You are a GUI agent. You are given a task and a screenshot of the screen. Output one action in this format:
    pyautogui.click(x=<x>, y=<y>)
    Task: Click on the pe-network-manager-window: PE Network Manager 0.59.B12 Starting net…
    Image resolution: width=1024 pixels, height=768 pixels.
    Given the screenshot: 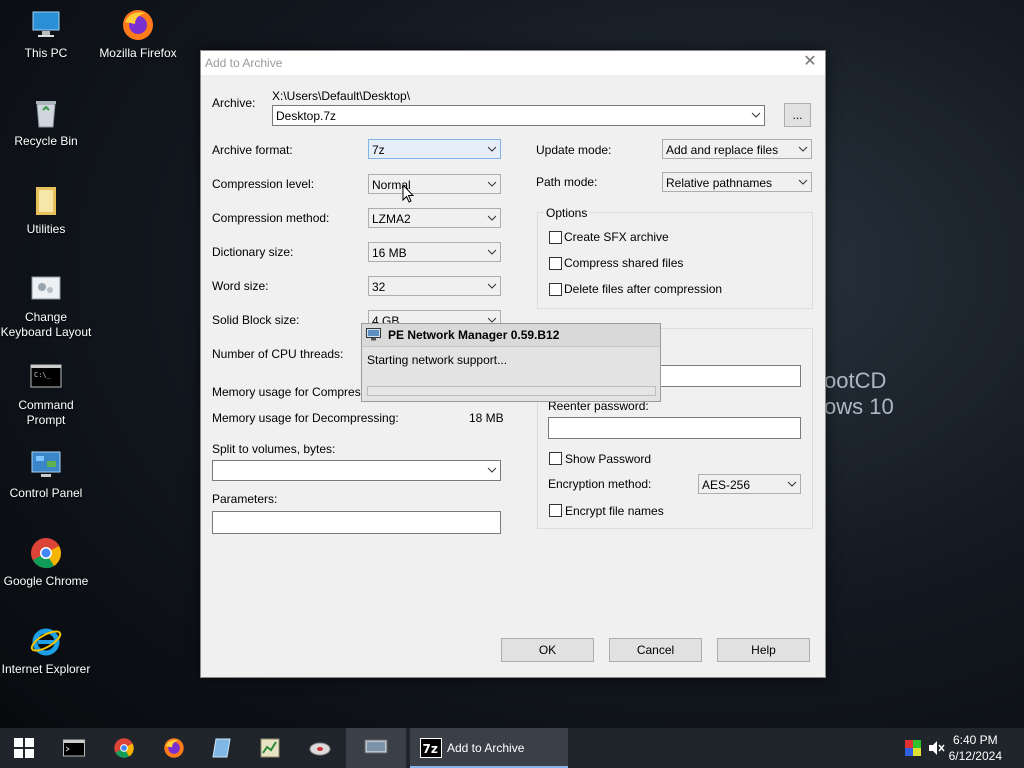 What is the action you would take?
    pyautogui.click(x=511, y=362)
    